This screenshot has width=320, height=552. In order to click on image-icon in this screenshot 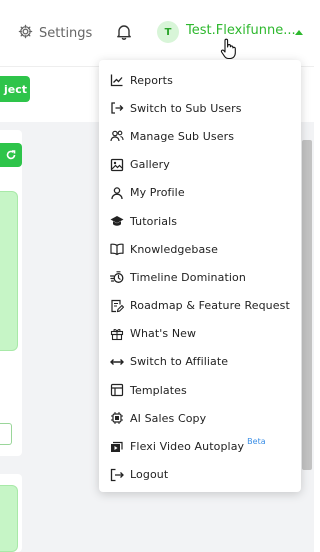, I will do `click(117, 165)`.